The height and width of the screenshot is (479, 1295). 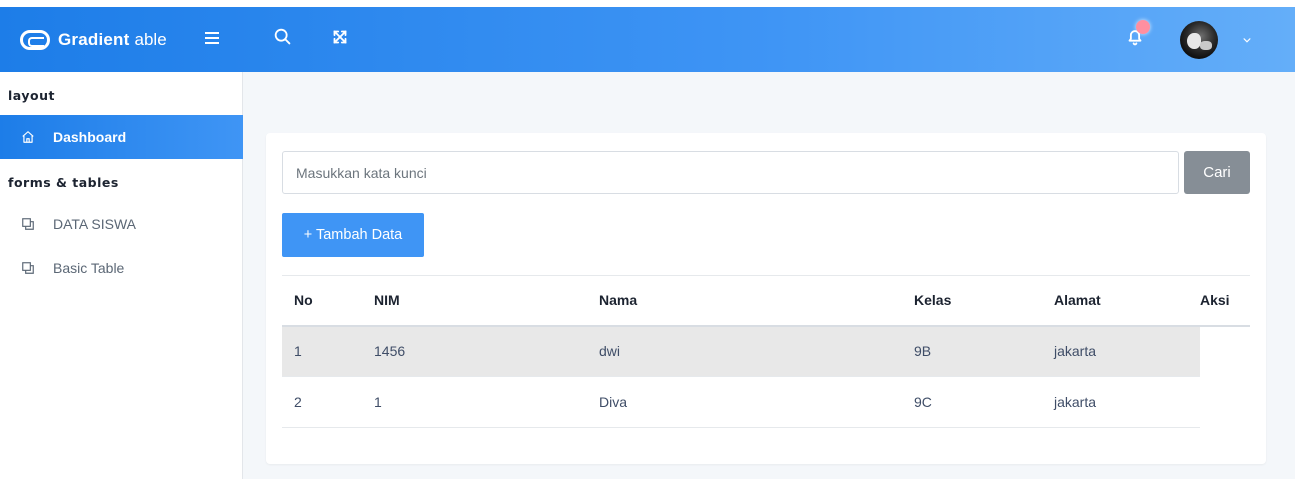 What do you see at coordinates (340, 37) in the screenshot?
I see `fullscreen-icon` at bounding box center [340, 37].